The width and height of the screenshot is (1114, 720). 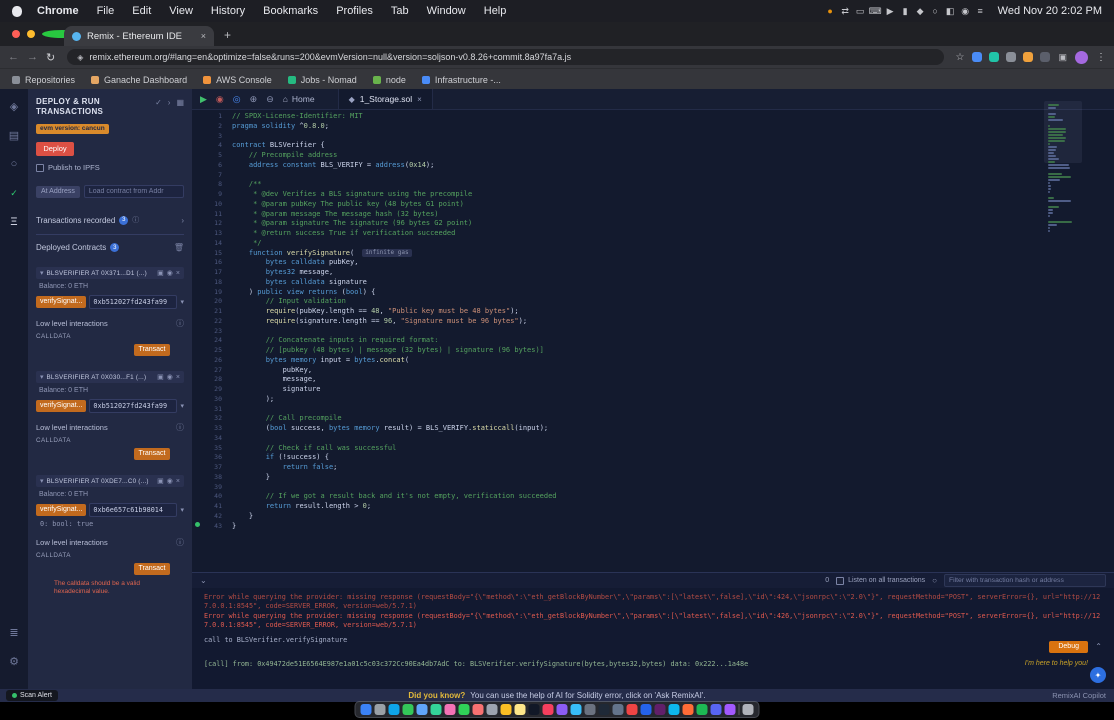 What do you see at coordinates (534, 709) in the screenshot?
I see `dock-tv` at bounding box center [534, 709].